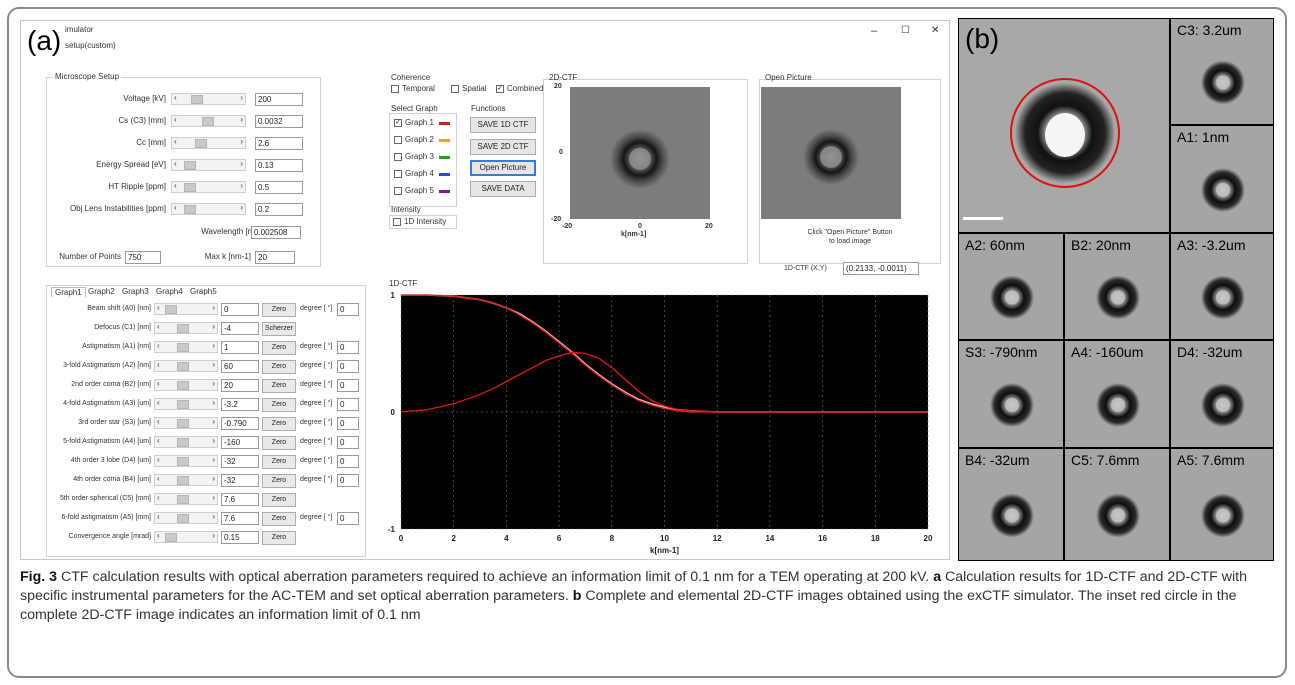 This screenshot has height=685, width=1295. Describe the element at coordinates (279, 121) in the screenshot. I see `microscope-field: 0.0032` at that location.